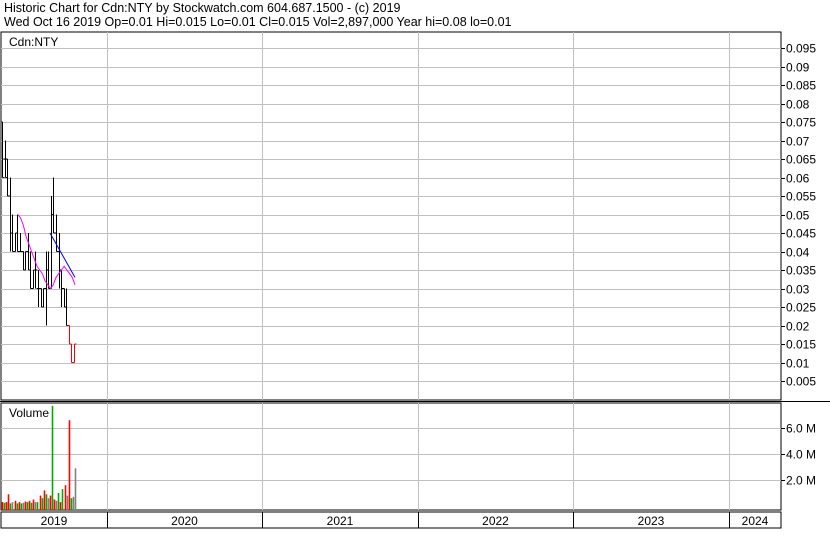 The image size is (830, 543). I want to click on price-tick-label: 0.055, so click(801, 197).